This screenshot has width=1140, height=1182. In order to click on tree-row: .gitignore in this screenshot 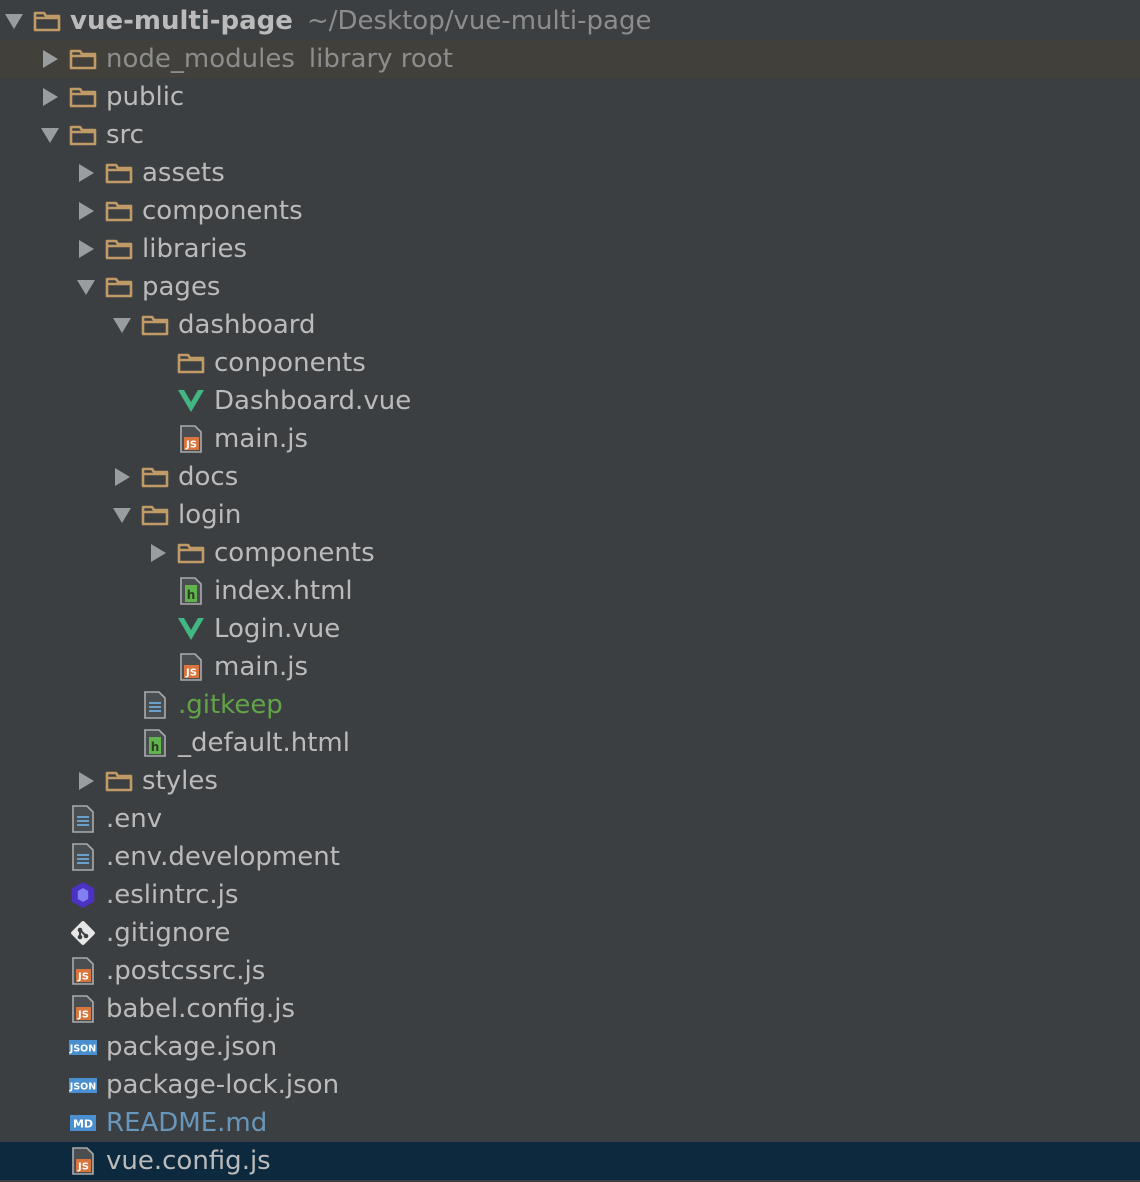, I will do `click(570, 933)`.